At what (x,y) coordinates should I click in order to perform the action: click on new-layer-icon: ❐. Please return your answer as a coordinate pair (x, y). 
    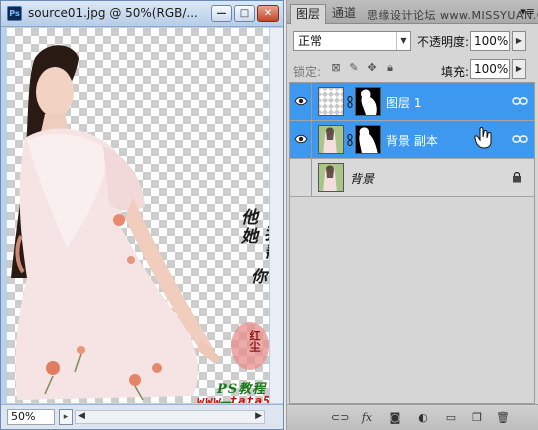
    Looking at the image, I should click on (477, 418).